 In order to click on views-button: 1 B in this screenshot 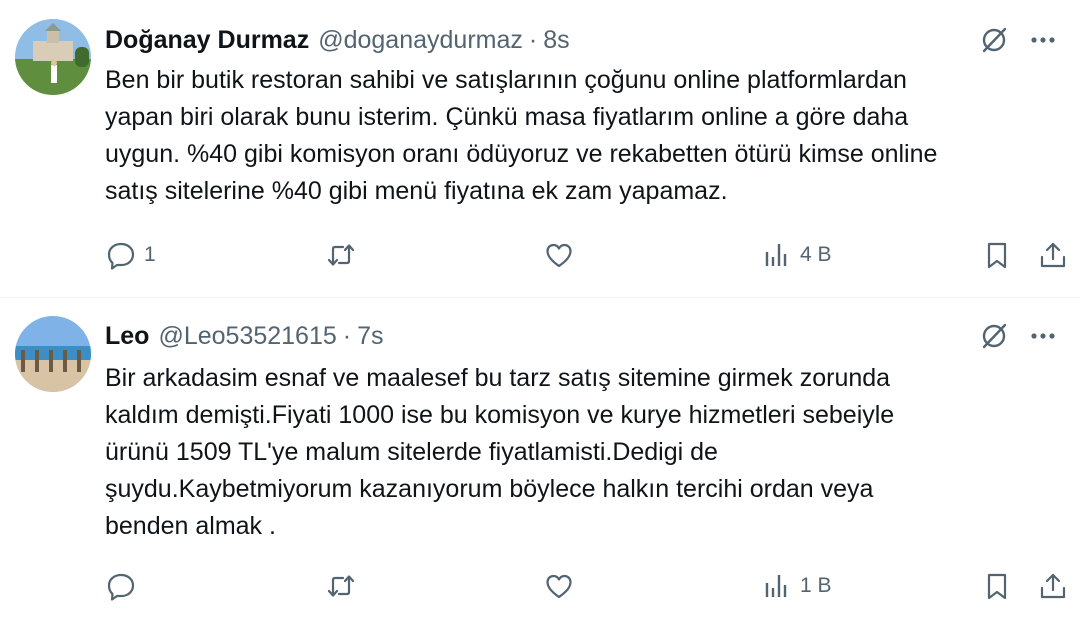, I will do `click(797, 586)`.